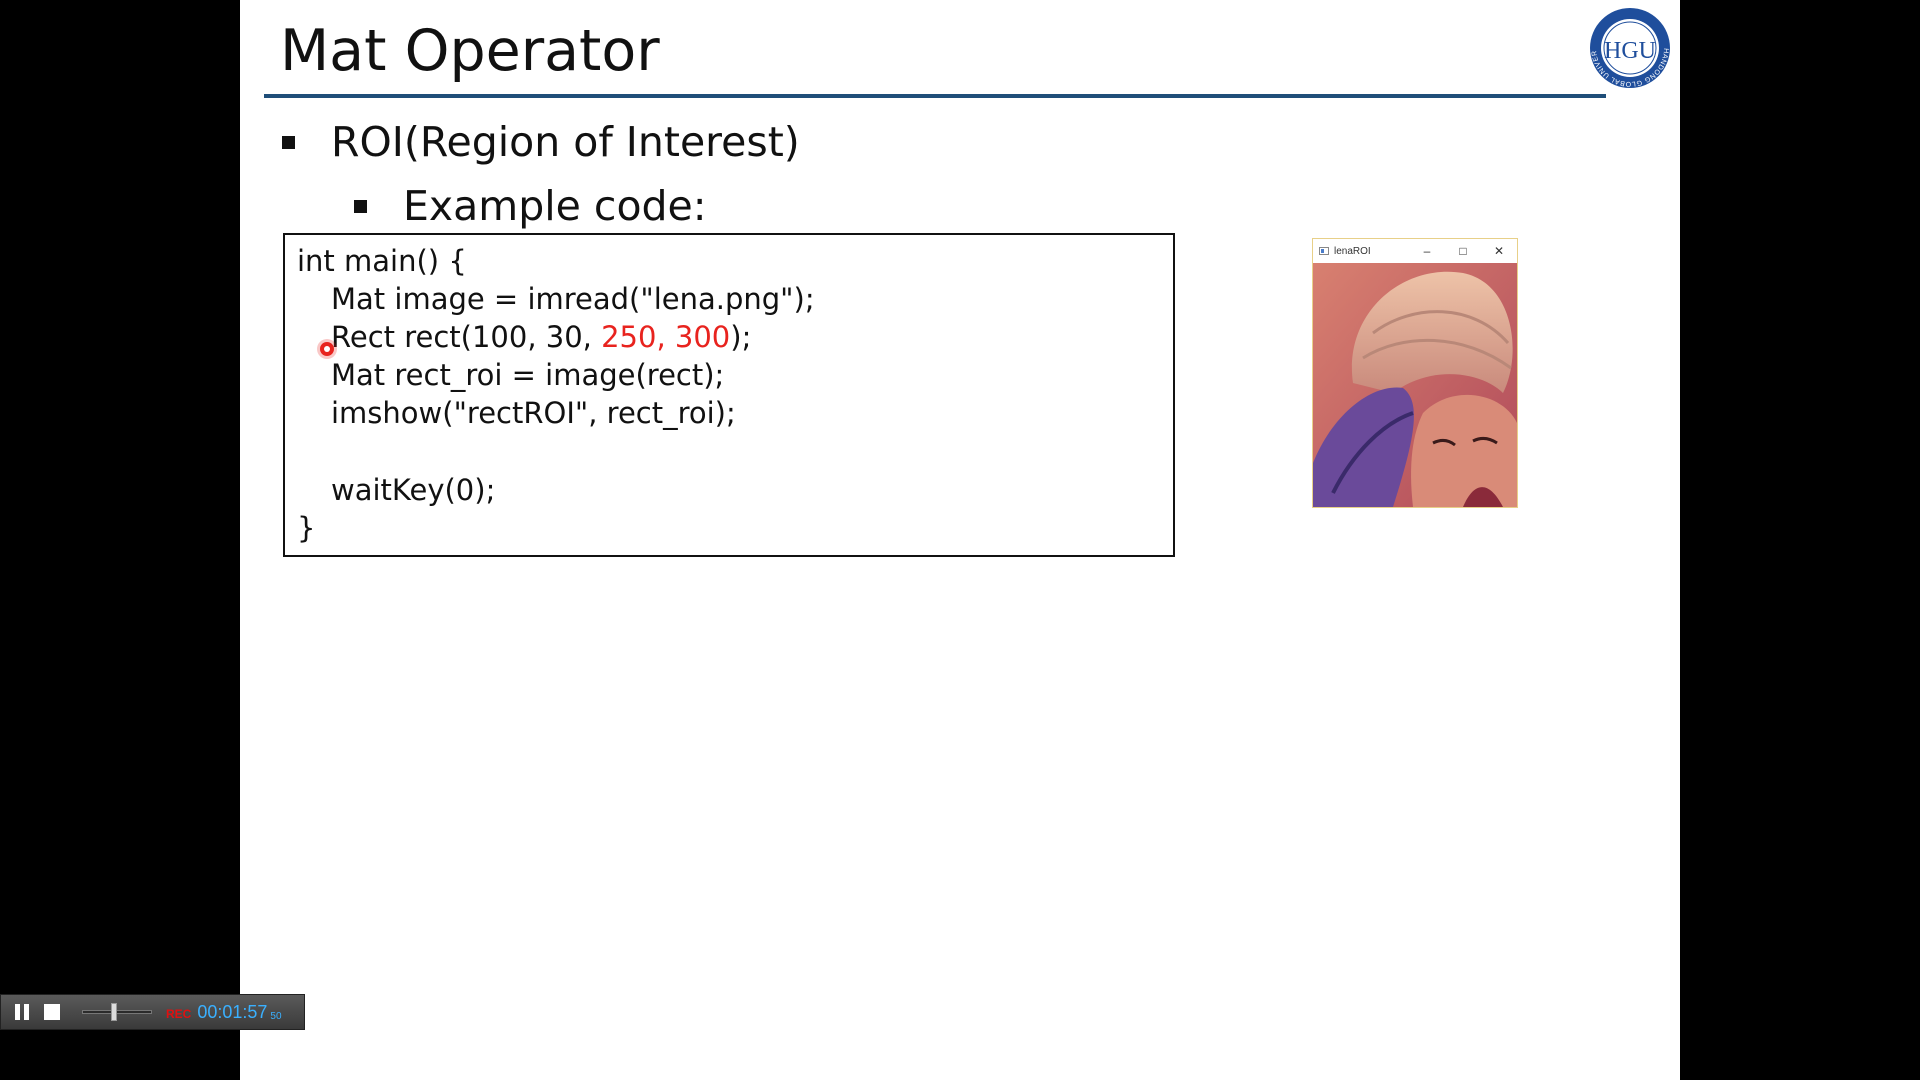  I want to click on code-line: }, so click(306, 528).